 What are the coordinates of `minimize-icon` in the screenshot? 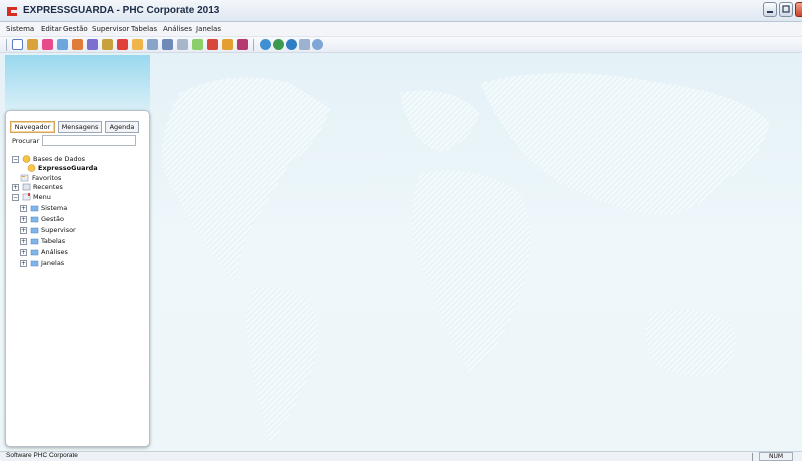 It's located at (770, 12).